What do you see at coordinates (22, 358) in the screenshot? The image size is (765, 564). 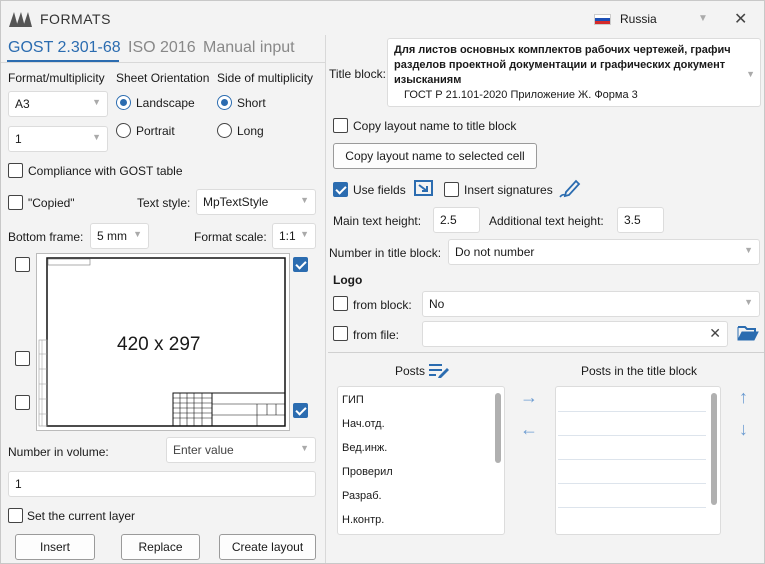 I see `mid-left-frame-checkbox` at bounding box center [22, 358].